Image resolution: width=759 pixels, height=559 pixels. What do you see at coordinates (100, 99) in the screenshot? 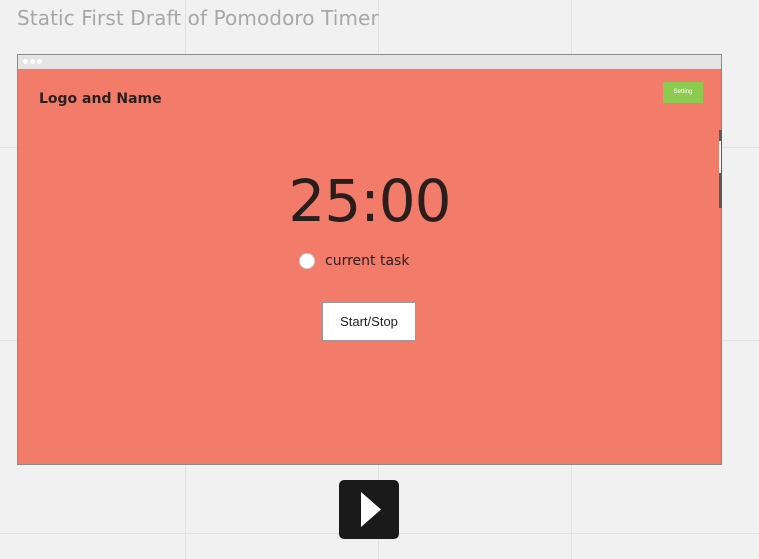
I see `logo-and-name: Logo and Name` at bounding box center [100, 99].